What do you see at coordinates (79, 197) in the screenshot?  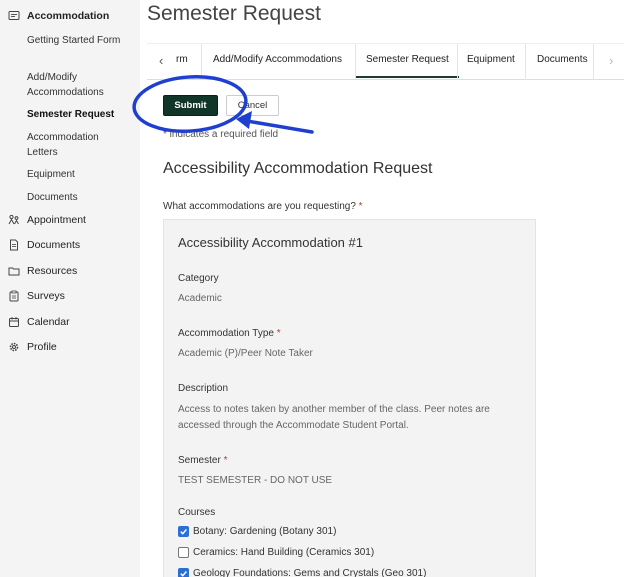 I see `sidebar-subitem-documents: Documents` at bounding box center [79, 197].